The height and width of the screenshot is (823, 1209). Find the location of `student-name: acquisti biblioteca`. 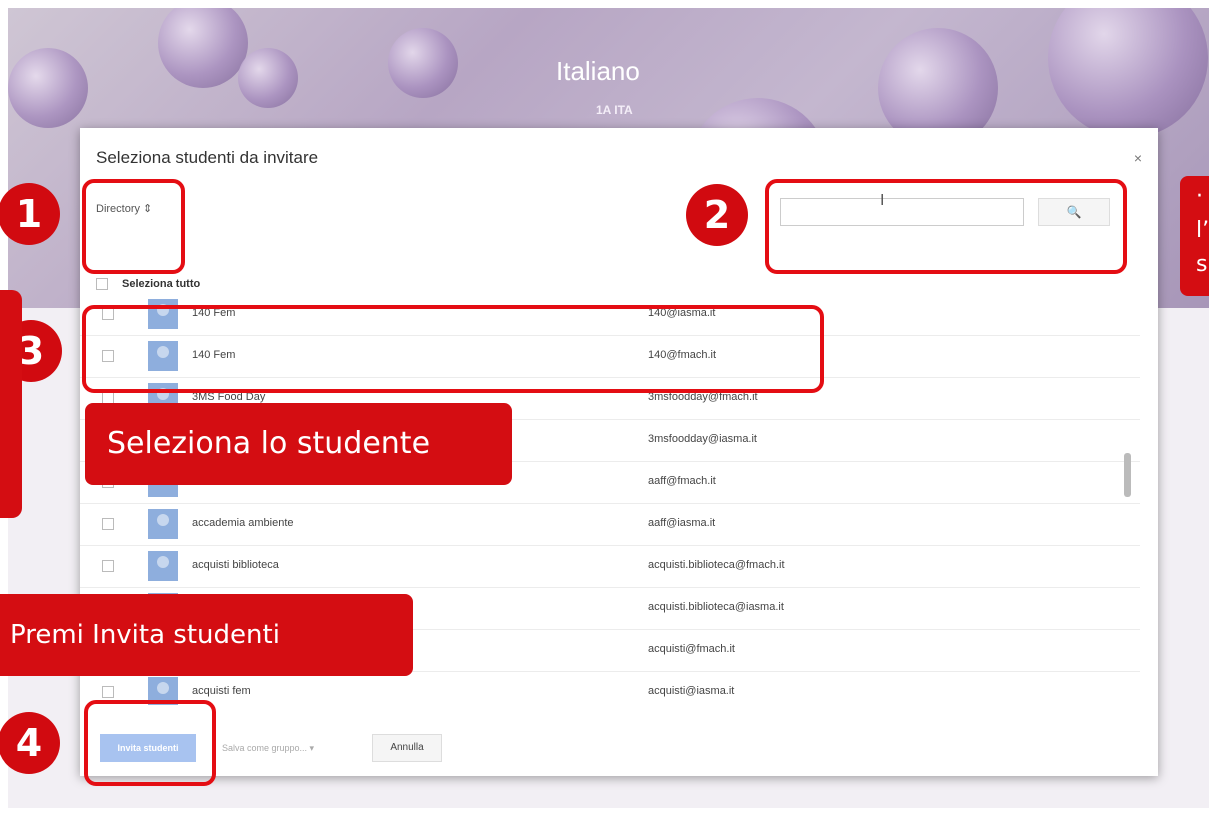

student-name: acquisti biblioteca is located at coordinates (235, 565).